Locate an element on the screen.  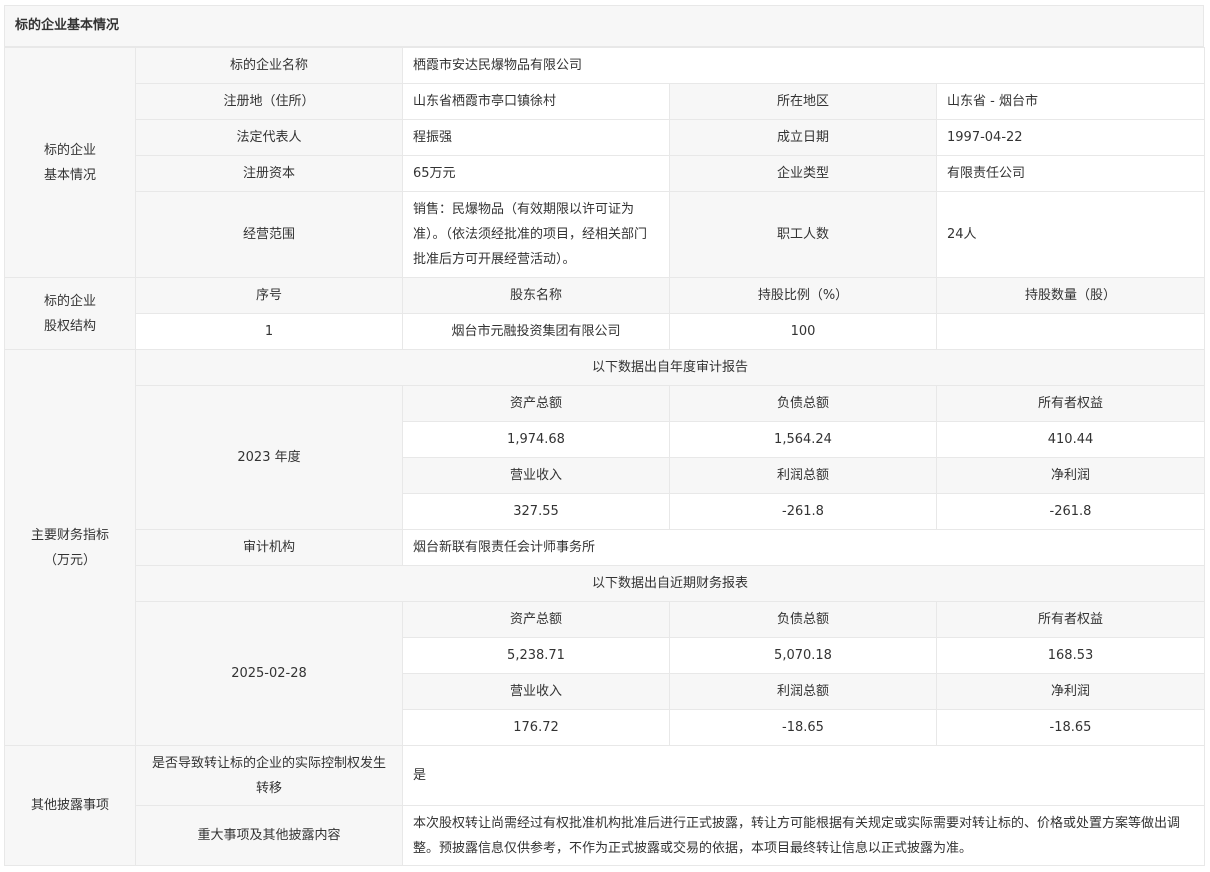
section-title: 标的企业基本情况 is located at coordinates (604, 26).